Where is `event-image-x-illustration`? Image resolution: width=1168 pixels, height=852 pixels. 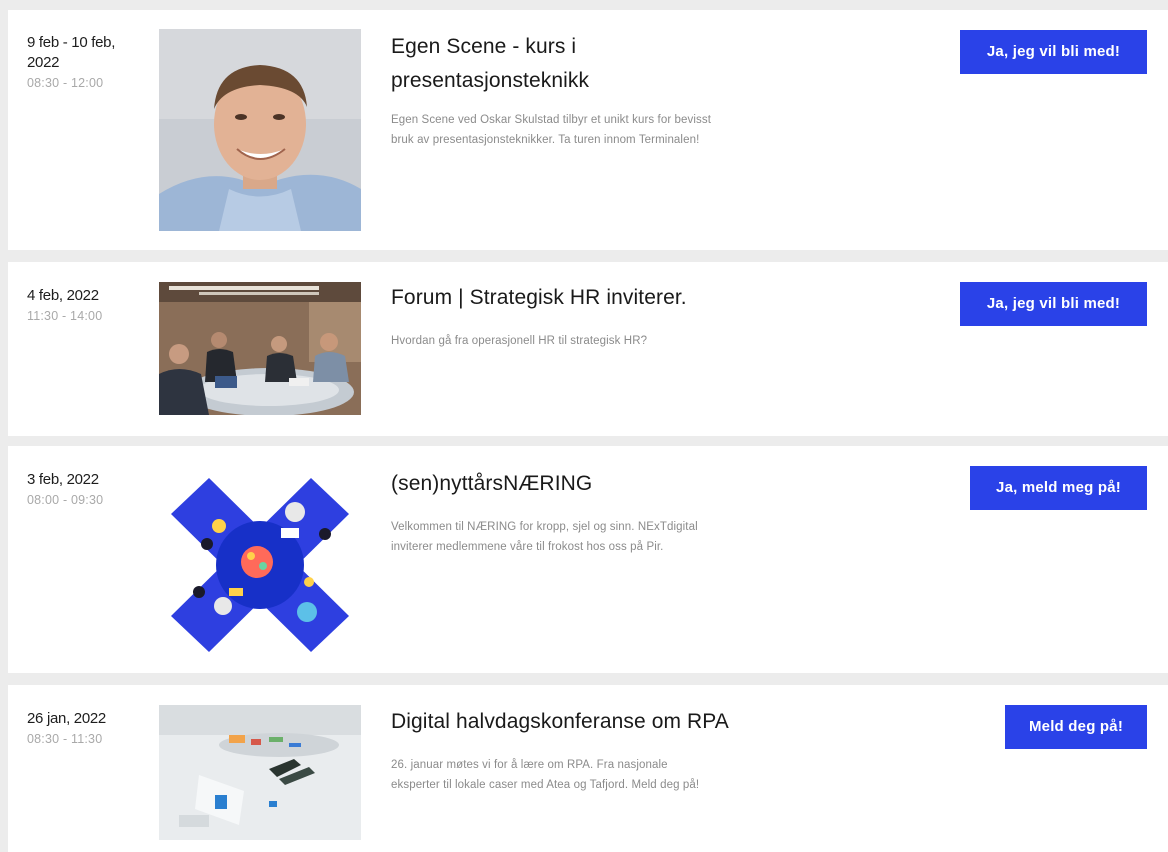 event-image-x-illustration is located at coordinates (260, 561).